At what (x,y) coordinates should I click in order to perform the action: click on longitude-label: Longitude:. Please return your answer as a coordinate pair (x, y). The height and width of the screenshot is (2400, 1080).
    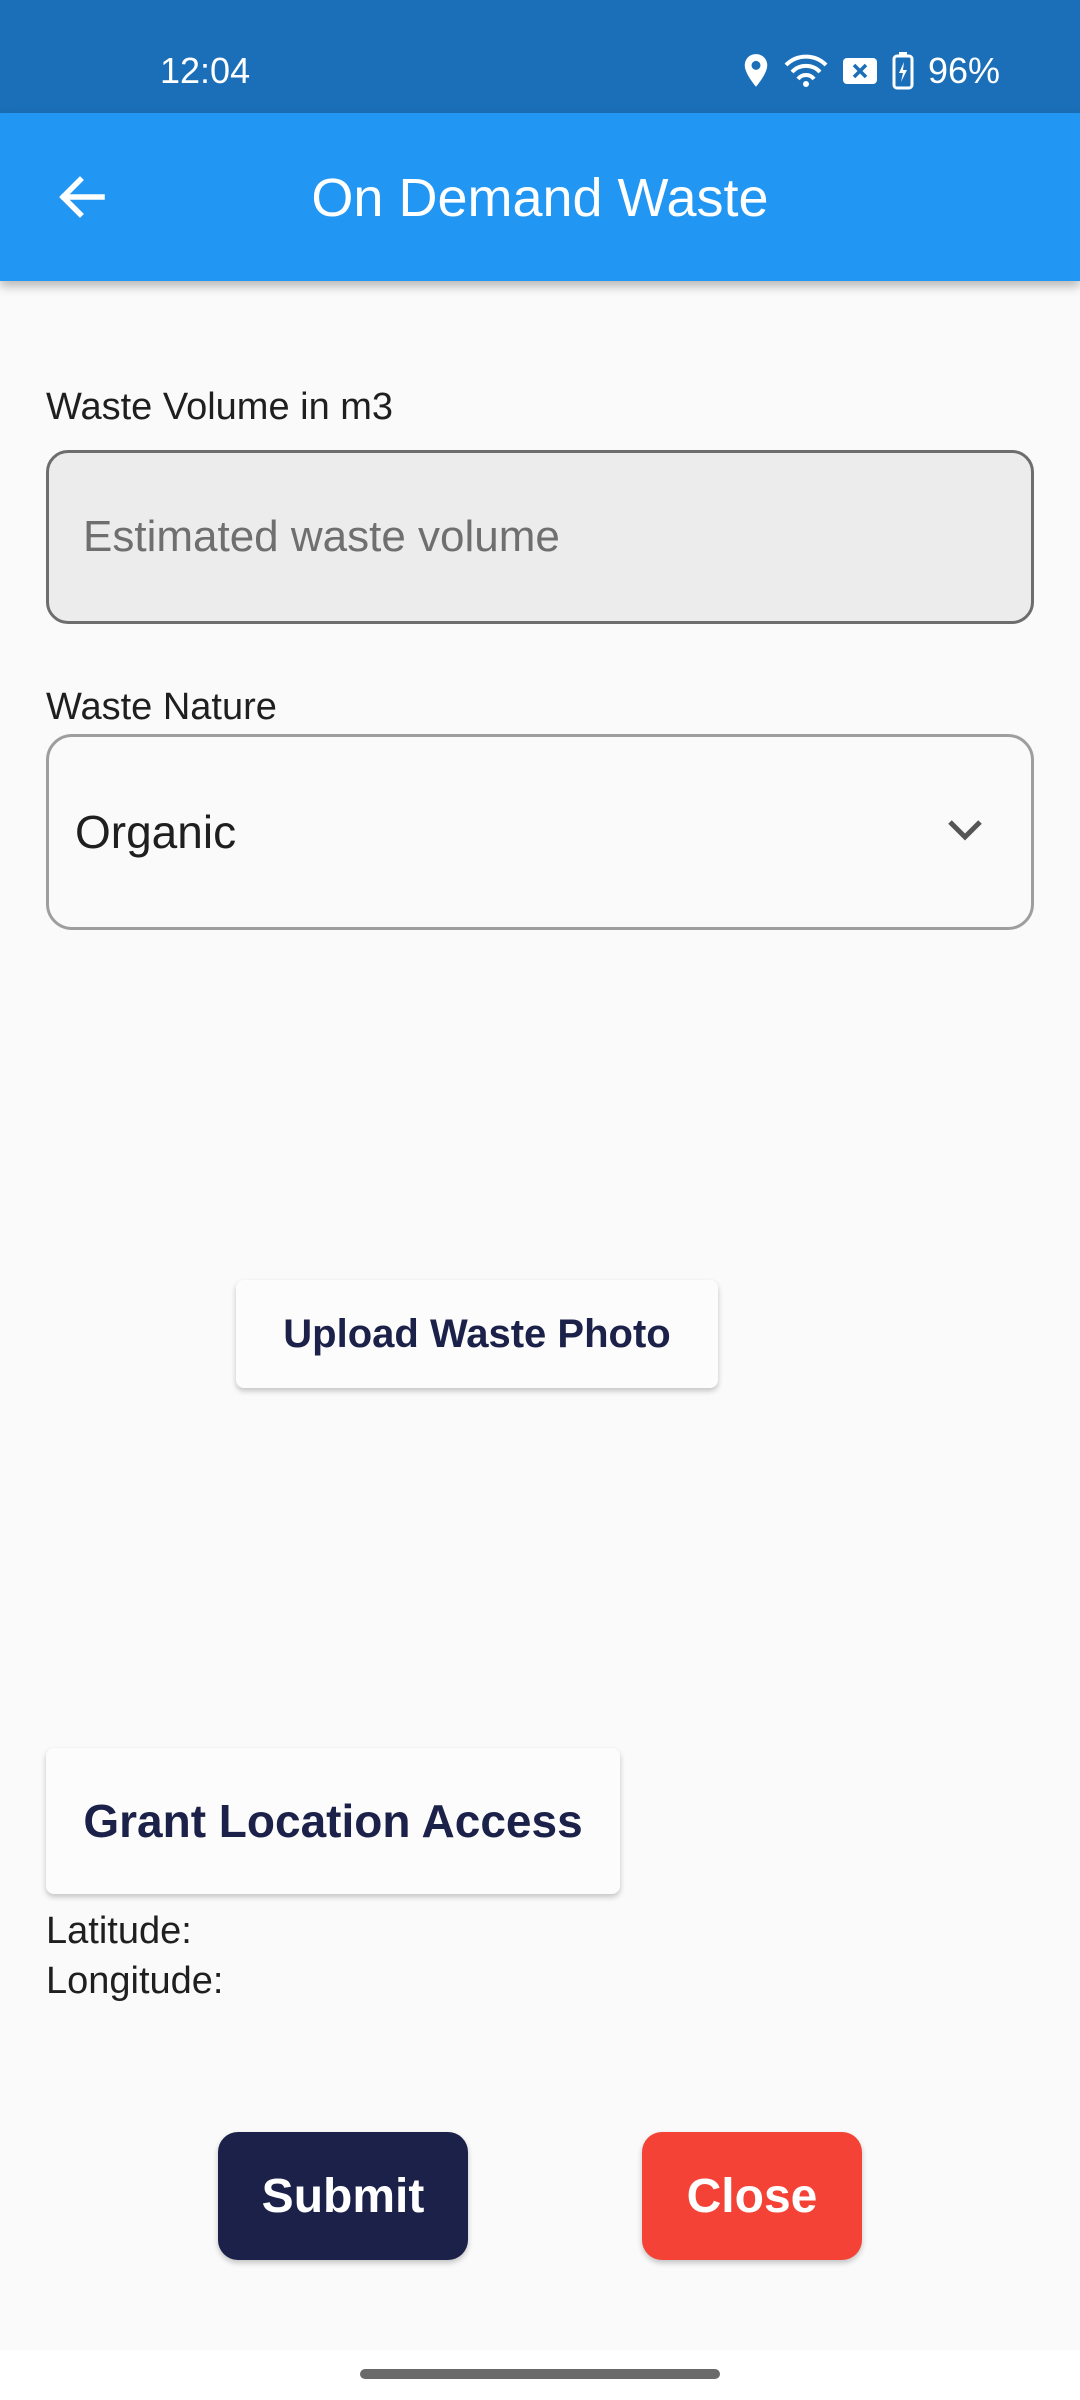
    Looking at the image, I should click on (135, 1981).